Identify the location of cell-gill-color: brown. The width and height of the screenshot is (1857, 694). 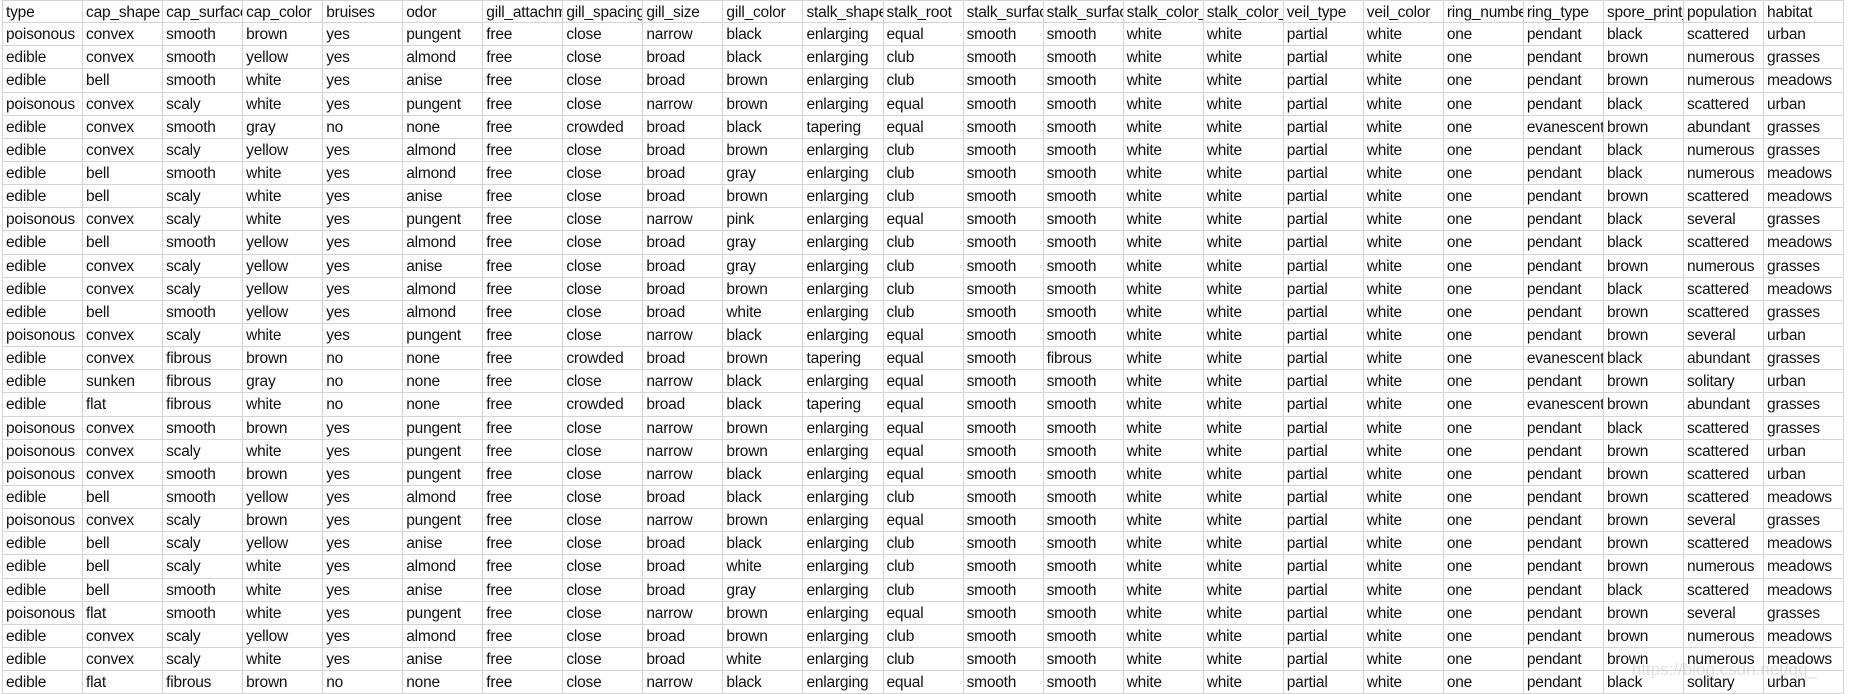
(763, 451).